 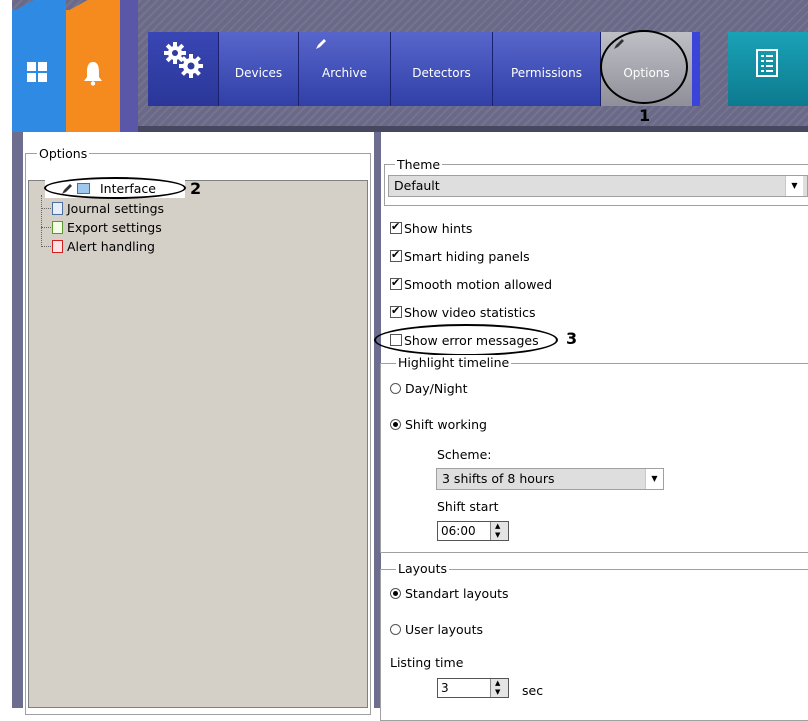 I want to click on accent-strip, so click(x=129, y=66).